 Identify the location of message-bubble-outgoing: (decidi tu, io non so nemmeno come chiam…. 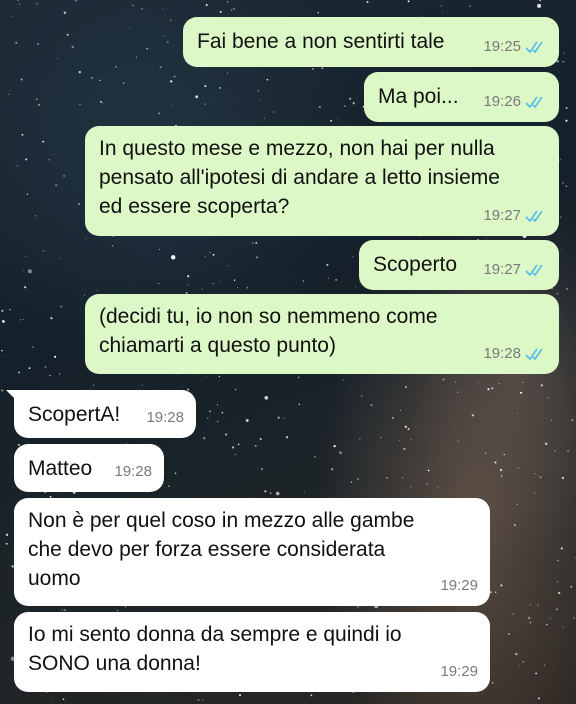
(322, 334).